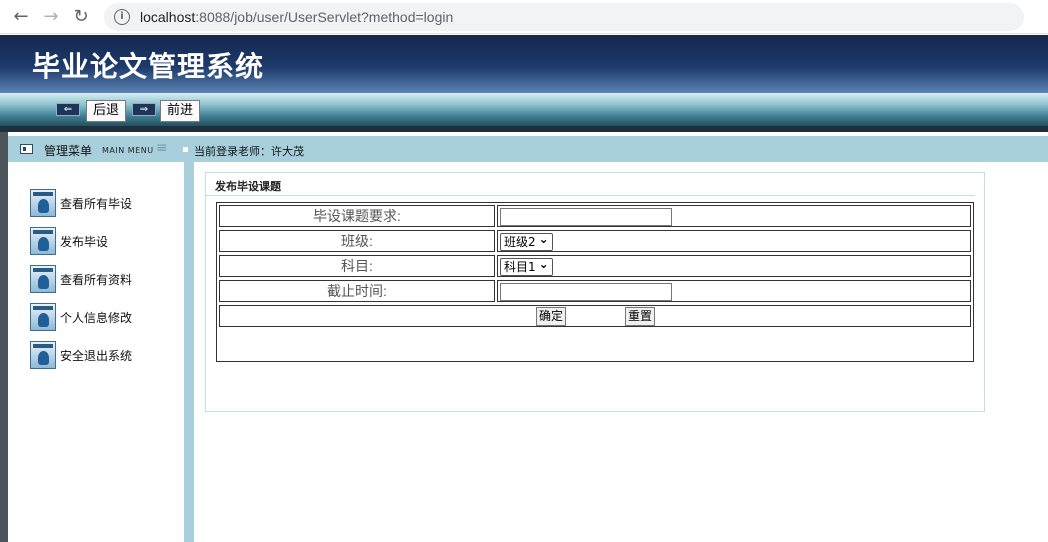 This screenshot has width=1048, height=542. What do you see at coordinates (734, 241) in the screenshot?
I see `form-cell: 班级2` at bounding box center [734, 241].